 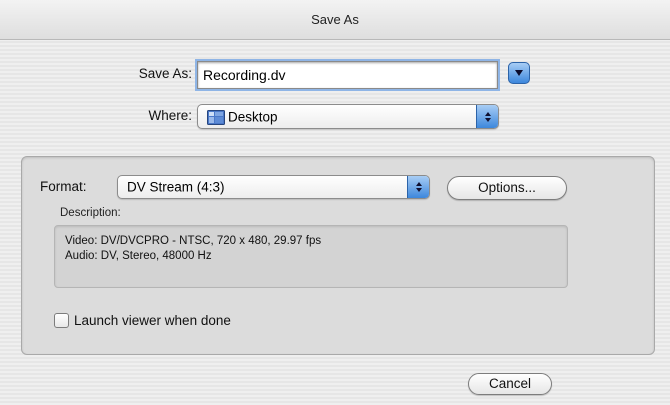 I want to click on disclosure-triangle-button, so click(x=519, y=73).